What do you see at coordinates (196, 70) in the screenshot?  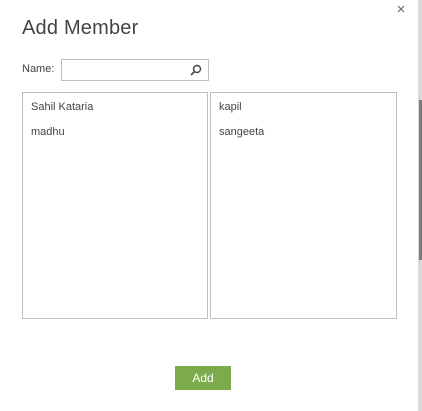 I see `search-icon` at bounding box center [196, 70].